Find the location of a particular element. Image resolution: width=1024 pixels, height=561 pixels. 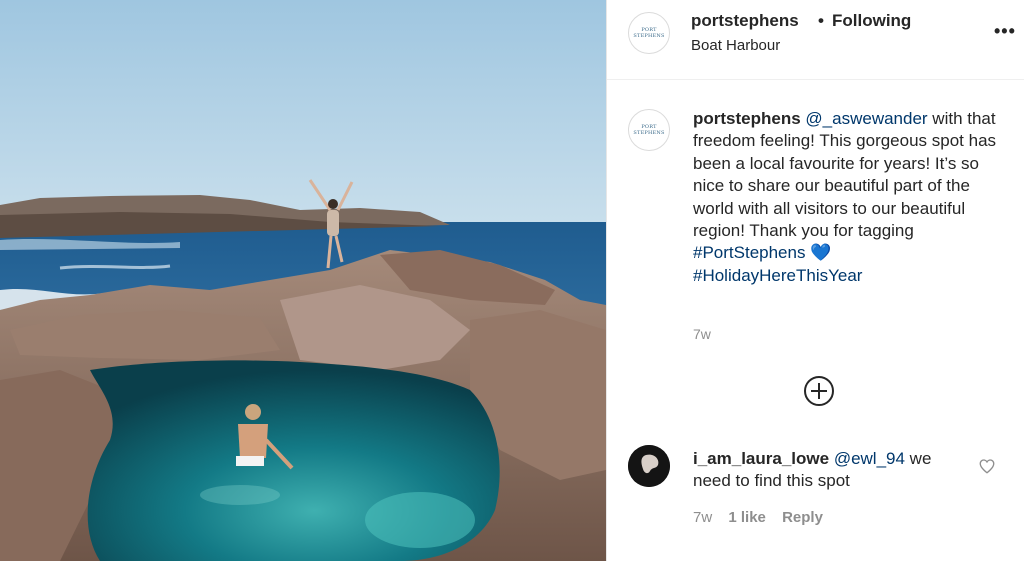

caption-author-avatar: PORT STEPHENS is located at coordinates (649, 130).